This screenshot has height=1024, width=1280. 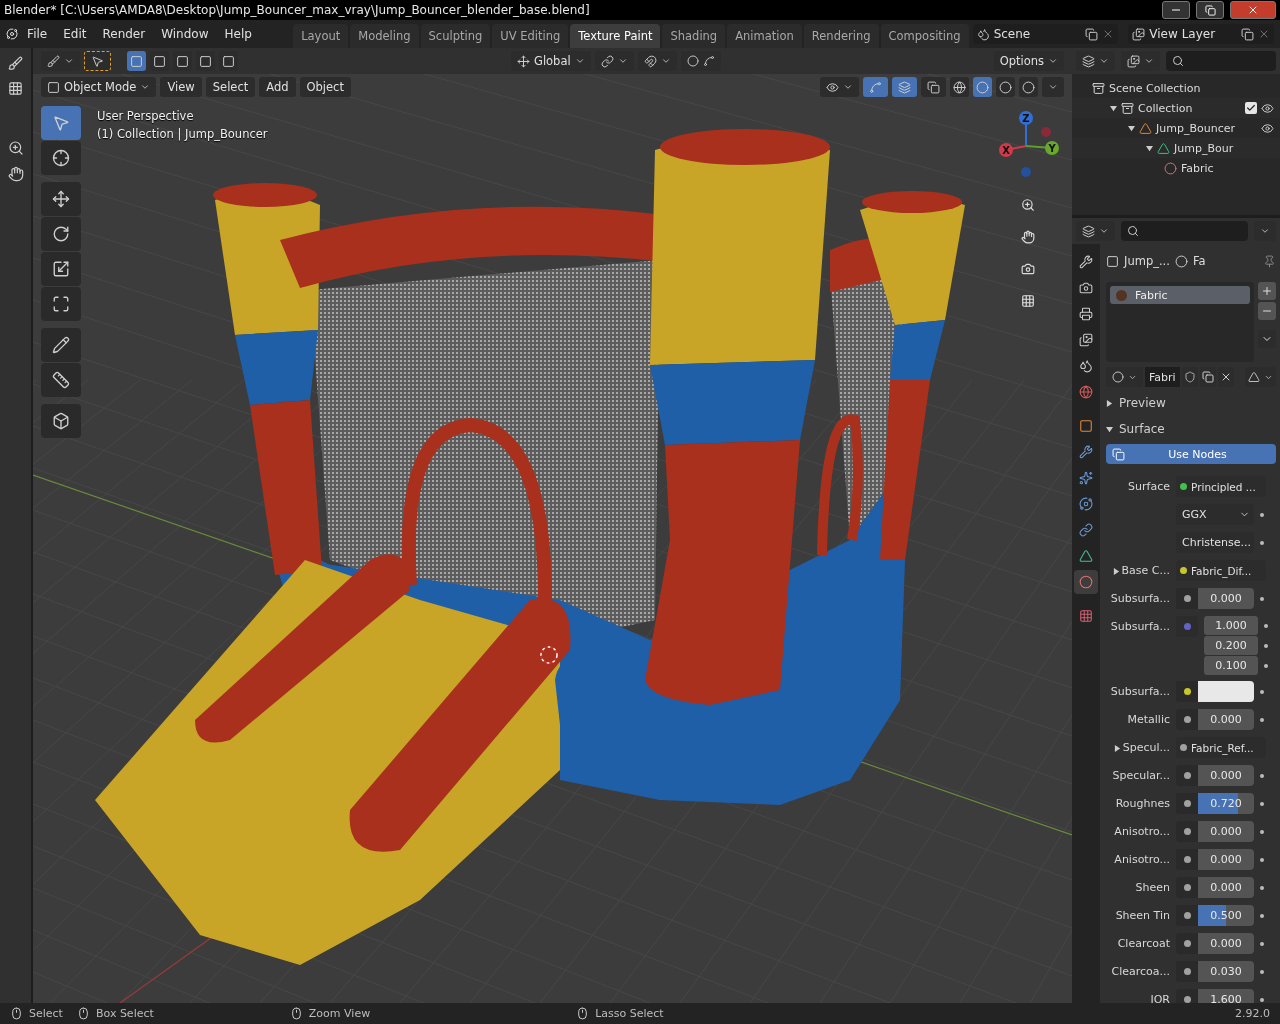 I want to click on workspace-tab: Animation, so click(x=764, y=36).